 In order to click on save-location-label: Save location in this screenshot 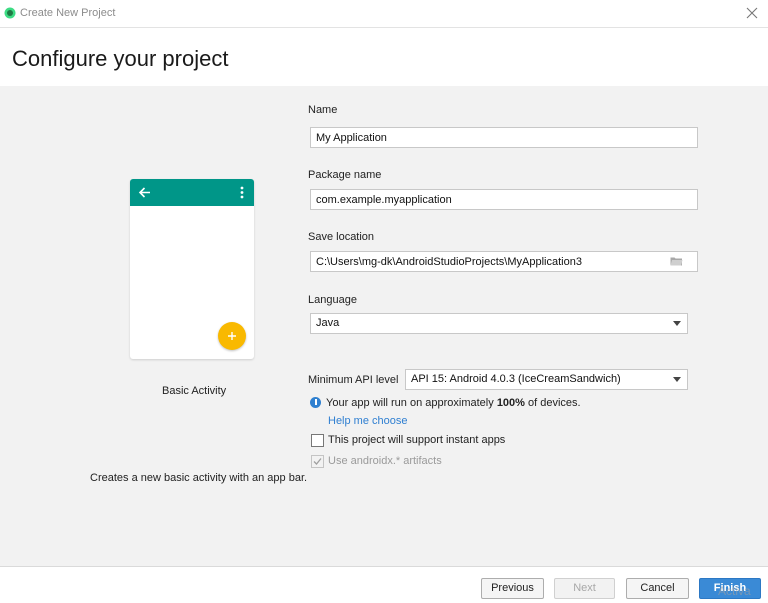, I will do `click(341, 237)`.